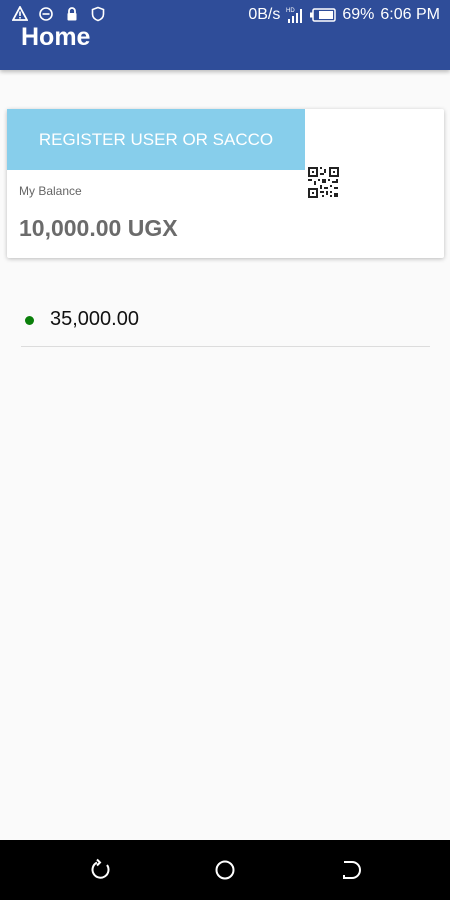  I want to click on signal-hd-label: HD, so click(290, 11).